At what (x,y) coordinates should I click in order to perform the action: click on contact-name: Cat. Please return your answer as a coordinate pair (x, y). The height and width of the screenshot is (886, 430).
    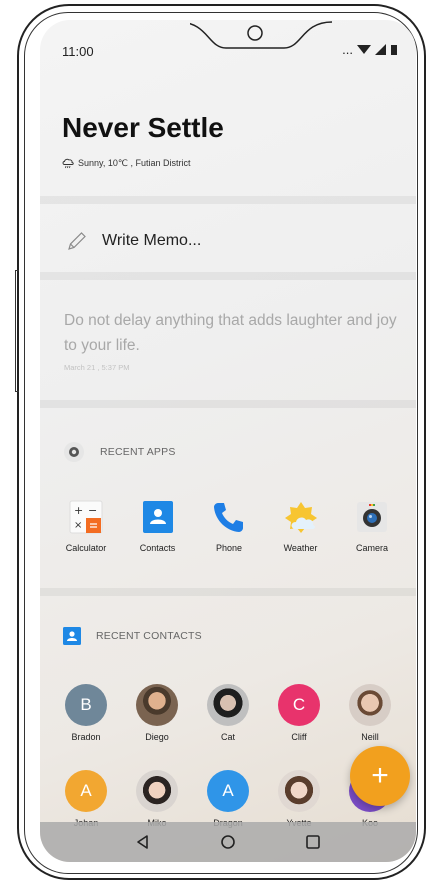
    Looking at the image, I should click on (227, 737).